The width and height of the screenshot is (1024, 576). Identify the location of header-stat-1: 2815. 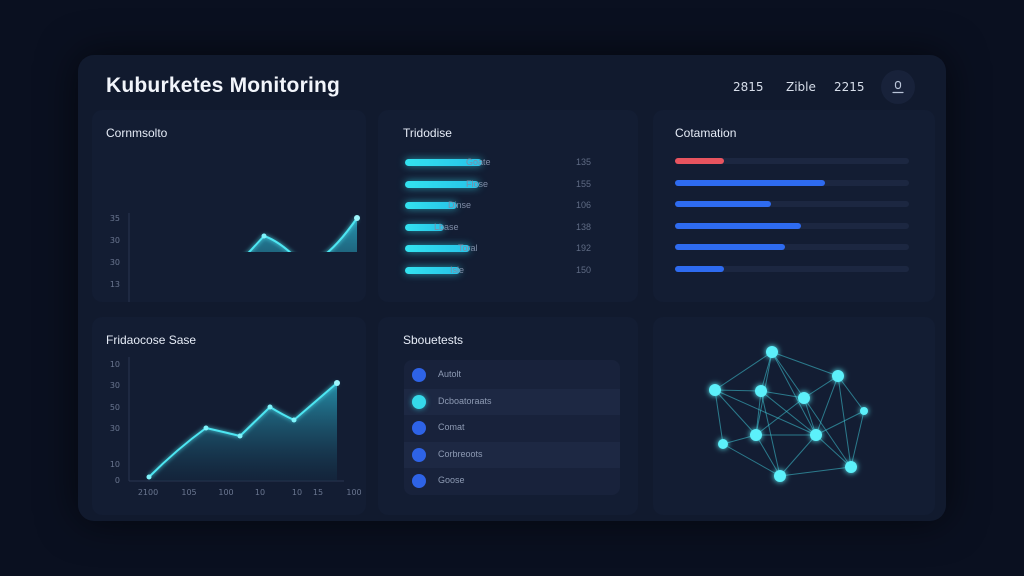
(748, 87).